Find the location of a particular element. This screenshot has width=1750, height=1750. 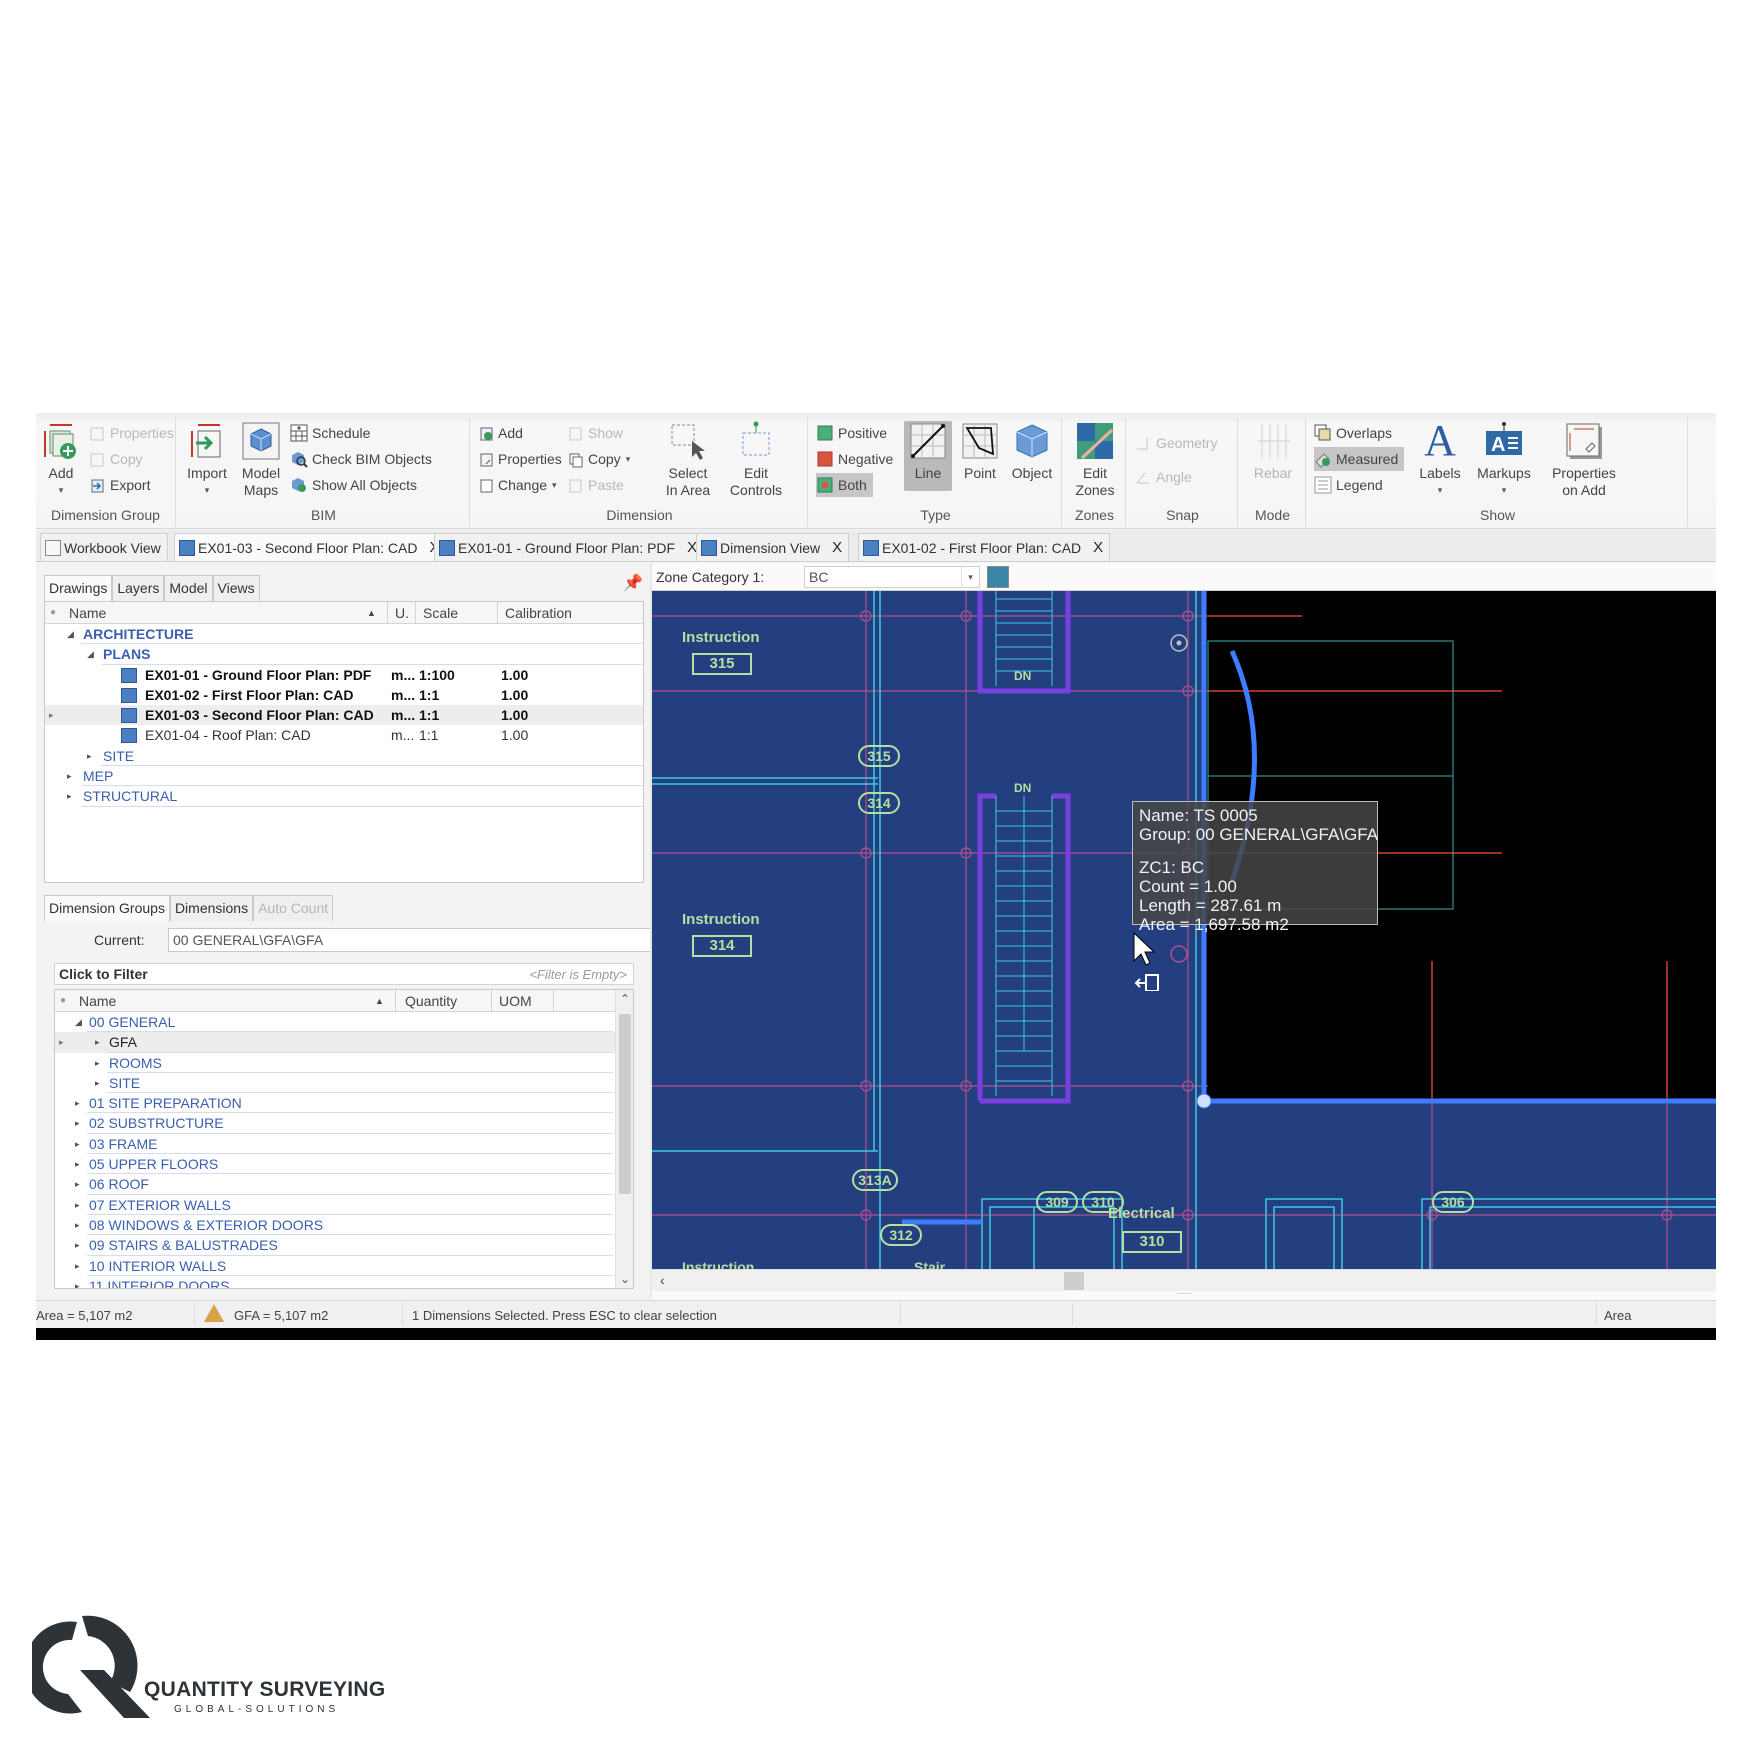

dimension-group-properties-button: Properties is located at coordinates (131, 433).